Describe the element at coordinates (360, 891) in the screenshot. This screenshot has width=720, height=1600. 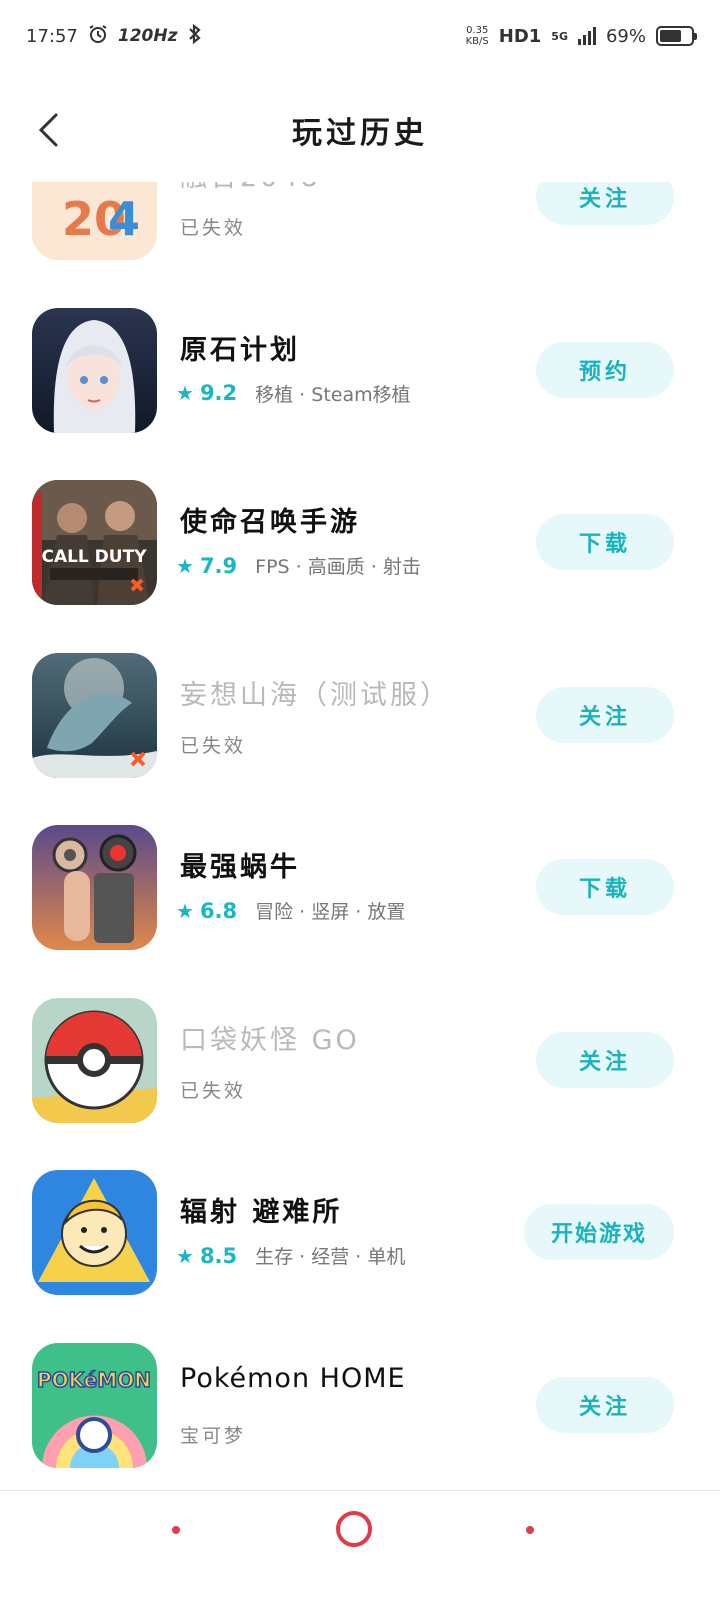
I see `list-item: 最强蜗牛 ★ 6.8 冒险 · 竖屏 · 放置 下载` at that location.